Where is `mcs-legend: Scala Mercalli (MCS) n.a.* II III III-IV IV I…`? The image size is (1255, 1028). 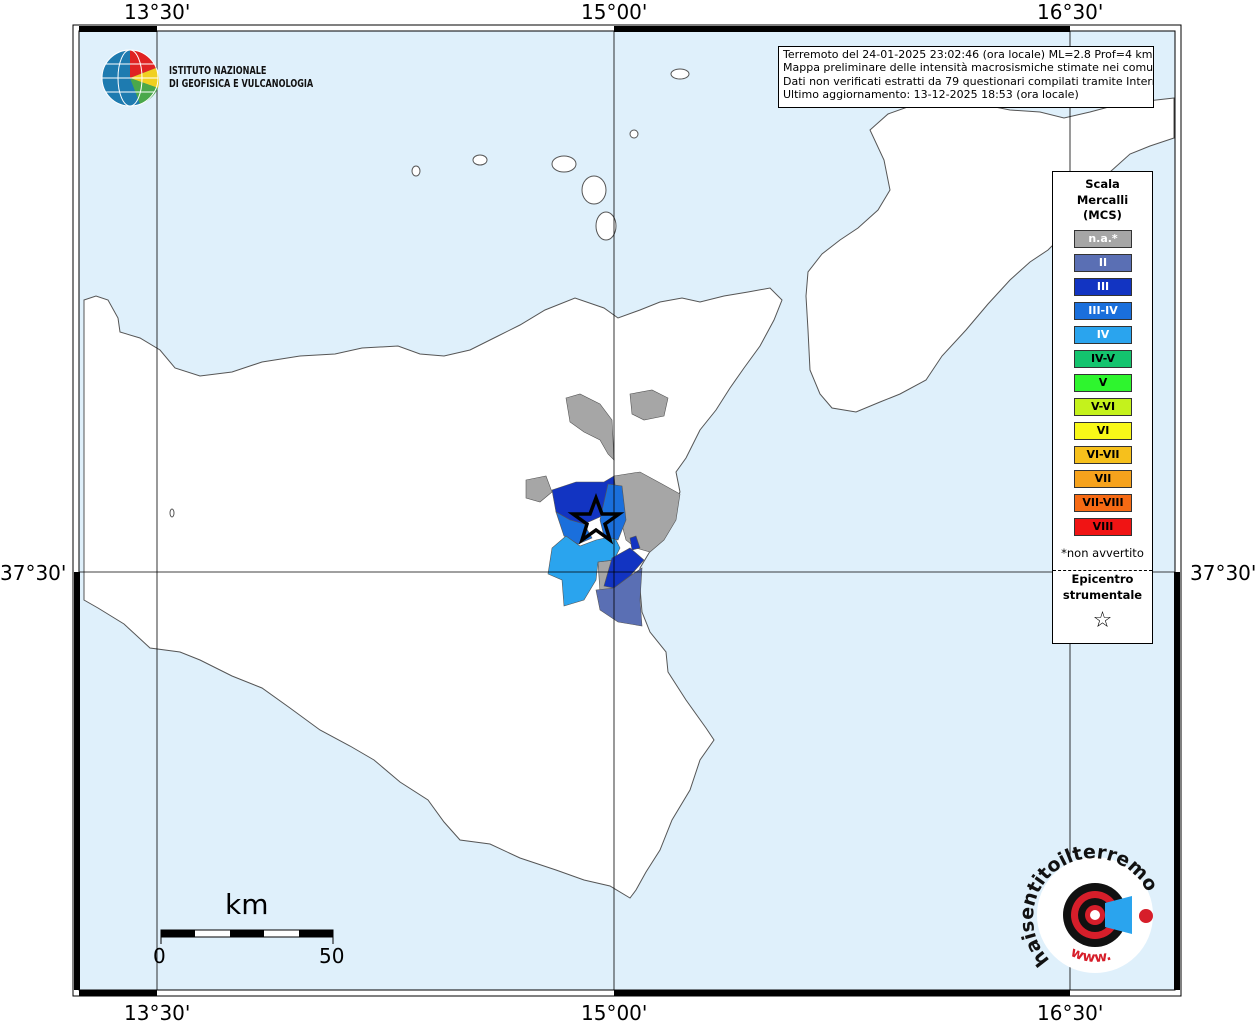 mcs-legend: Scala Mercalli (MCS) n.a.* II III III-IV IV I… is located at coordinates (1102, 407).